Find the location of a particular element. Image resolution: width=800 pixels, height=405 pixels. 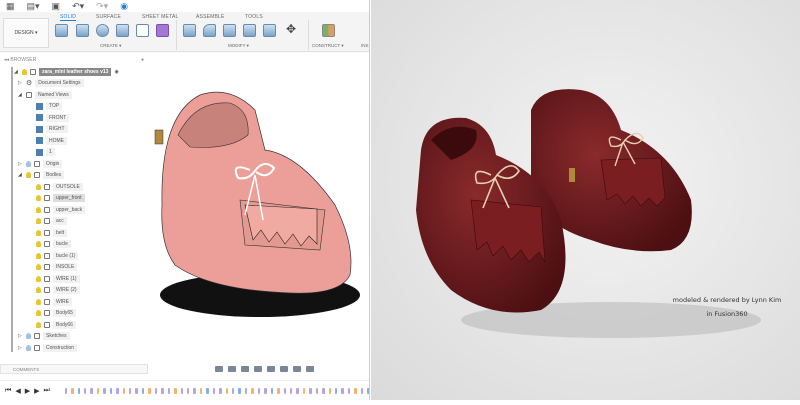

pan-icon is located at coordinates (245, 369).